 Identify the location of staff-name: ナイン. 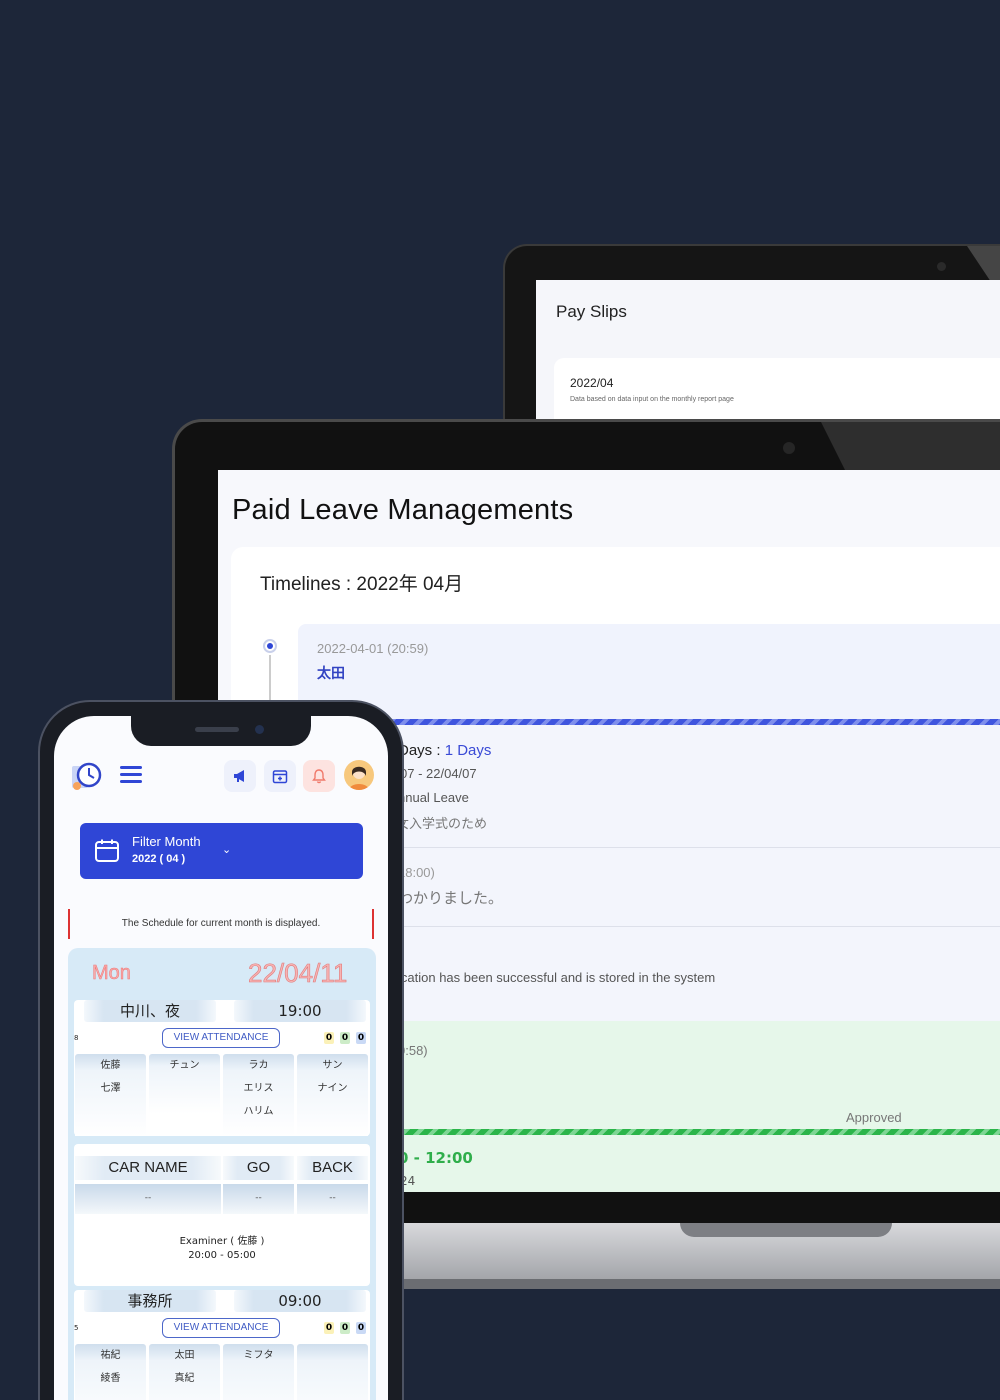
(332, 1088).